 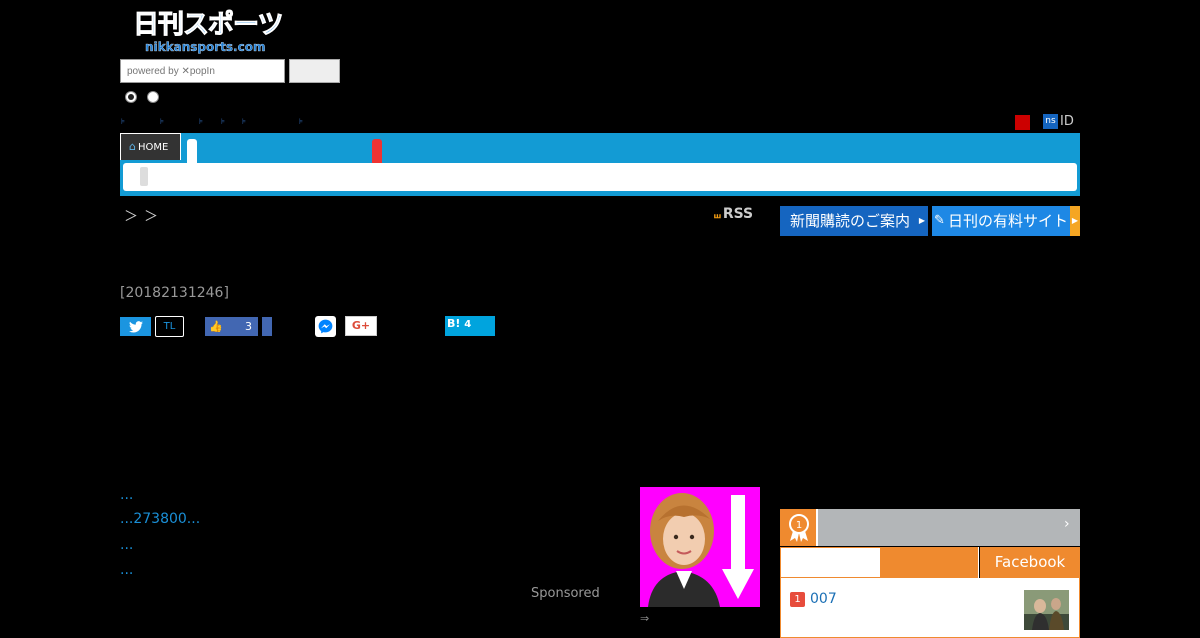 I want to click on woman-portrait-image, so click(x=684, y=550).